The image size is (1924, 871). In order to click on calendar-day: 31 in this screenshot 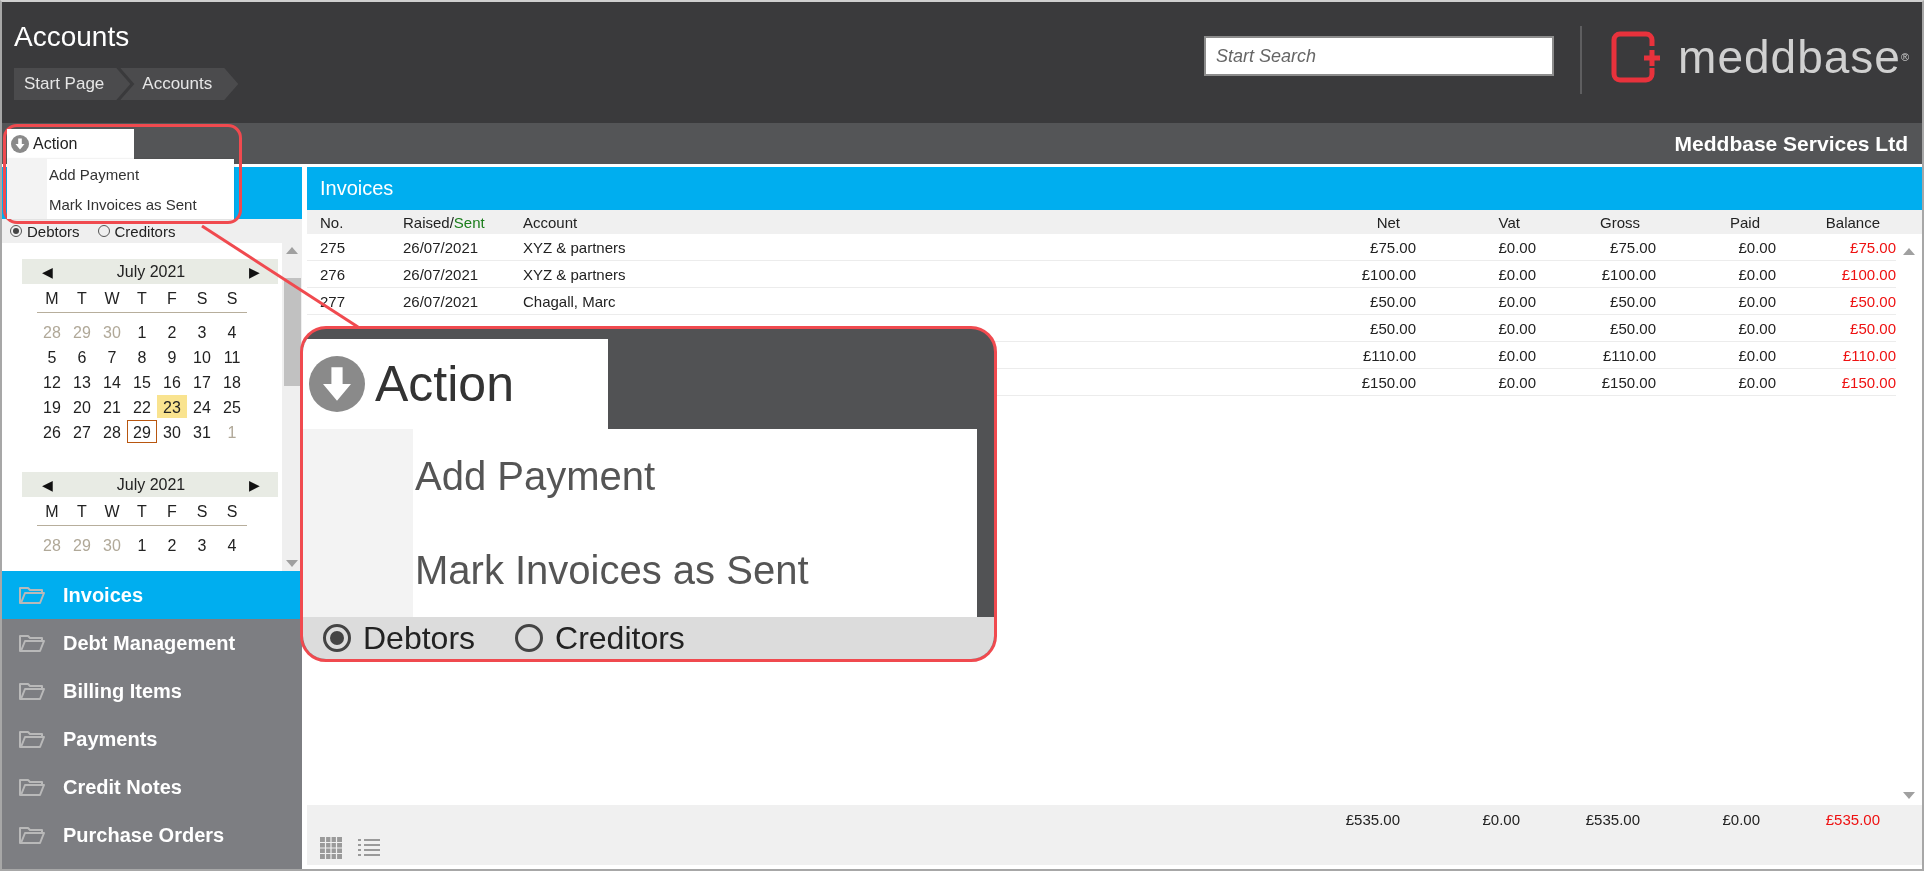, I will do `click(202, 431)`.